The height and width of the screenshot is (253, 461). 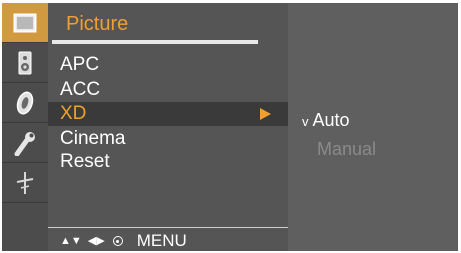 I want to click on tab-sound, so click(x=25, y=63).